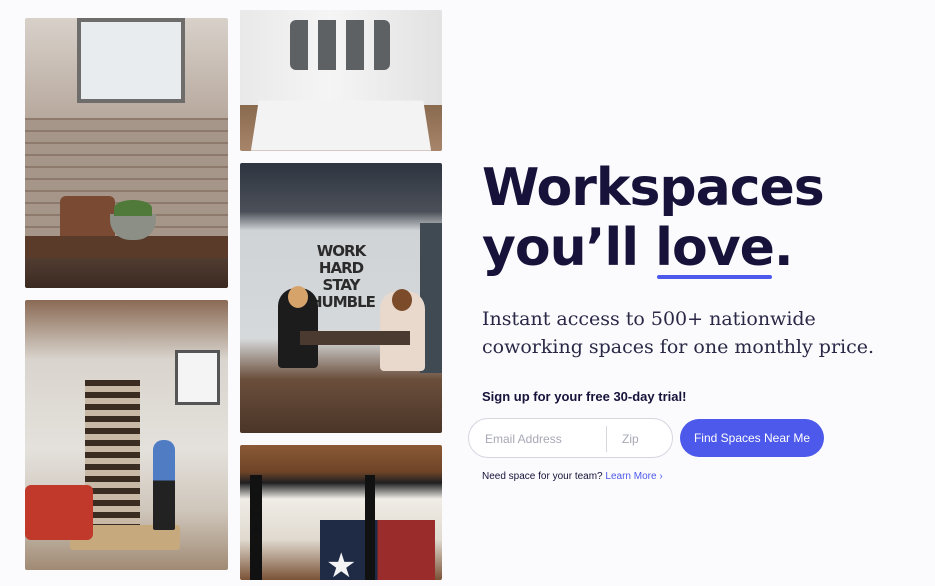  Describe the element at coordinates (343, 276) in the screenshot. I see `wall-sign-art: WORK HARD STAY HUMBLE` at that location.